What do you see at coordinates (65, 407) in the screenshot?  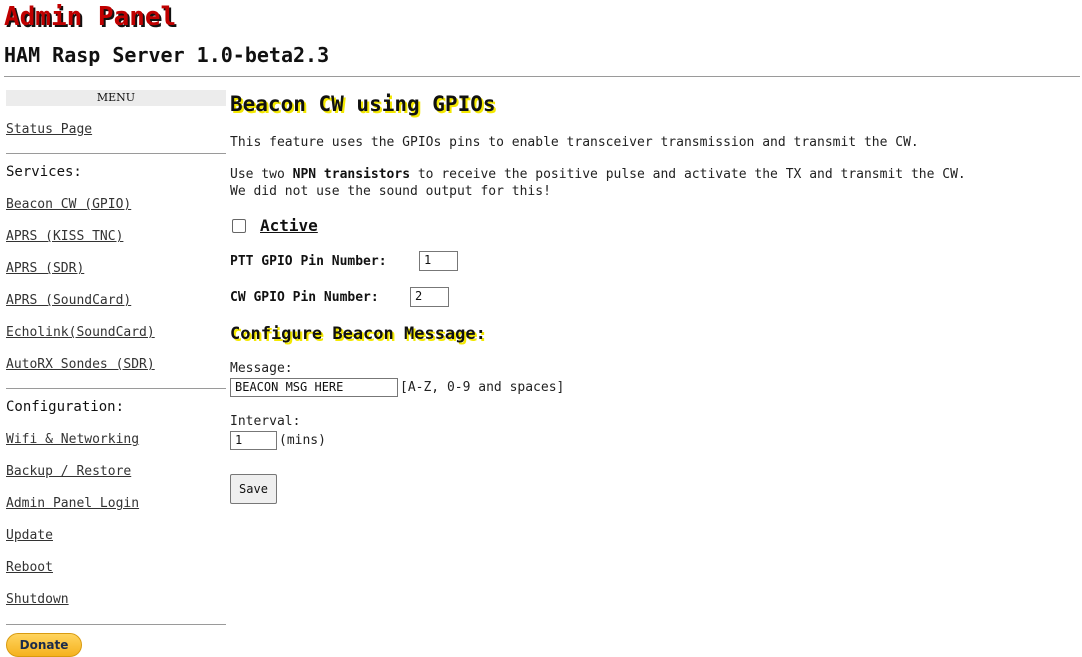 I see `configuration-heading: Configuration:` at bounding box center [65, 407].